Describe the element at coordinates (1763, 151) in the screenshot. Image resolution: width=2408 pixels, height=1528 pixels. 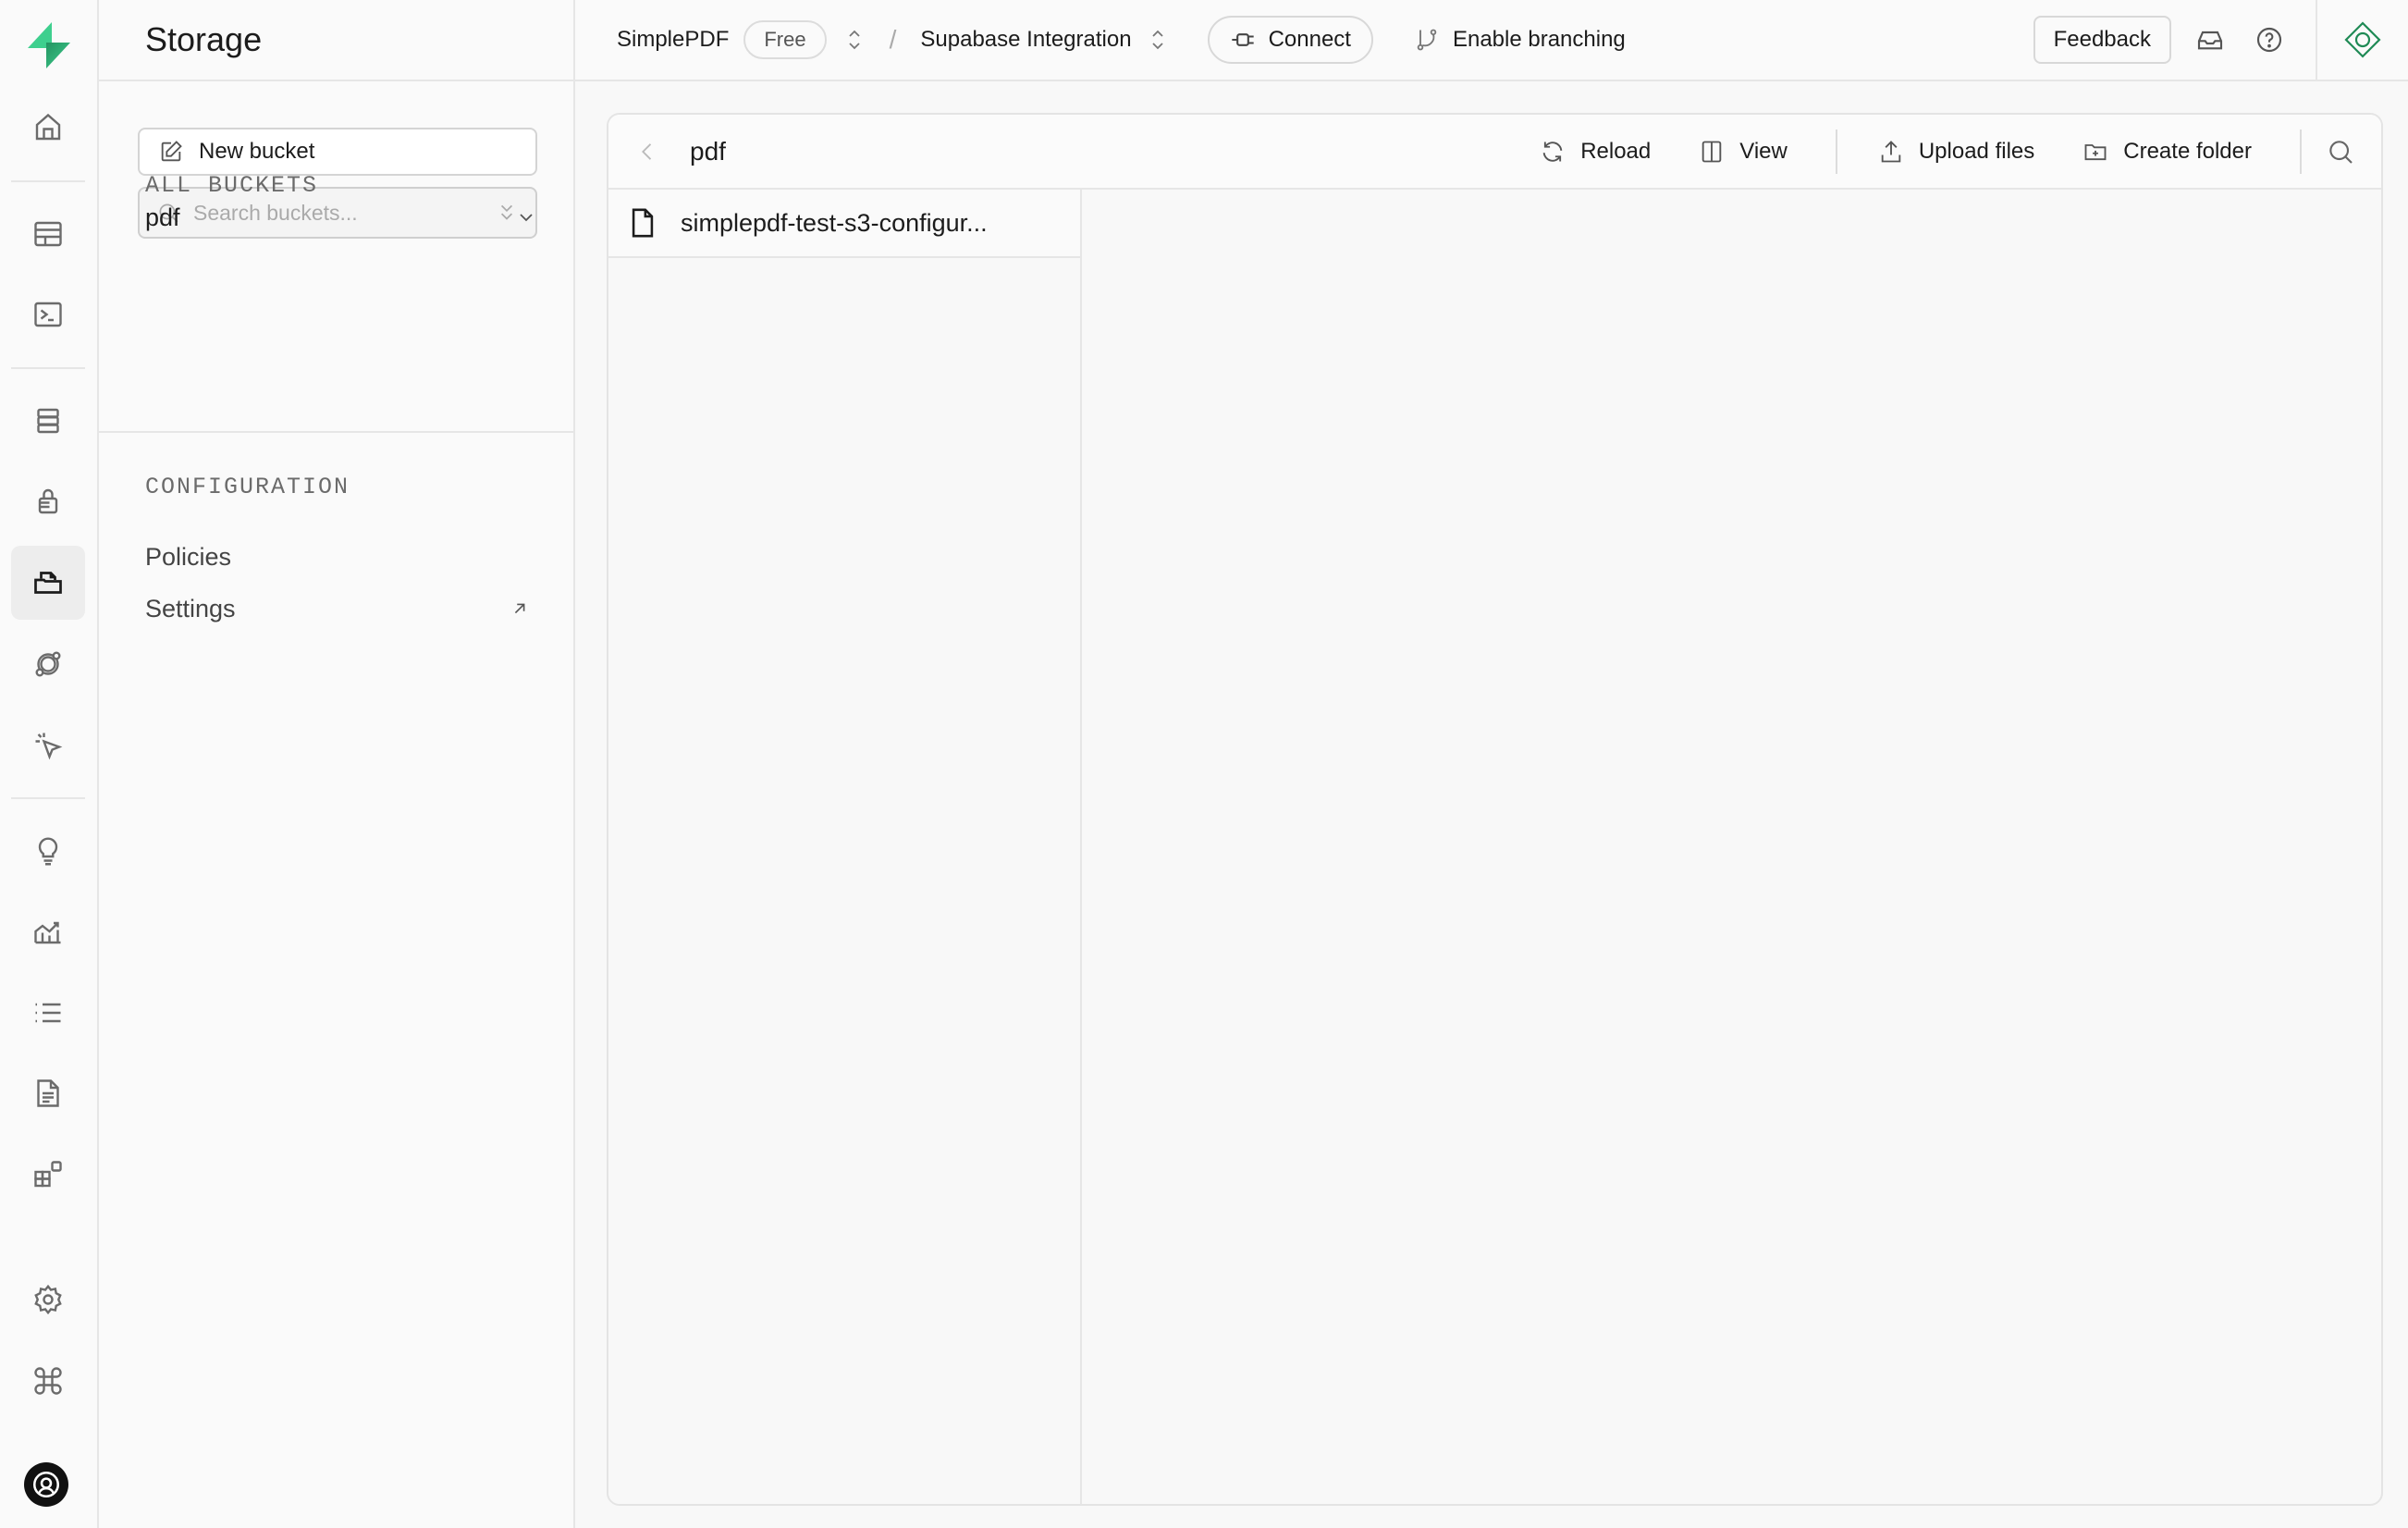
I see `view-label: View` at that location.